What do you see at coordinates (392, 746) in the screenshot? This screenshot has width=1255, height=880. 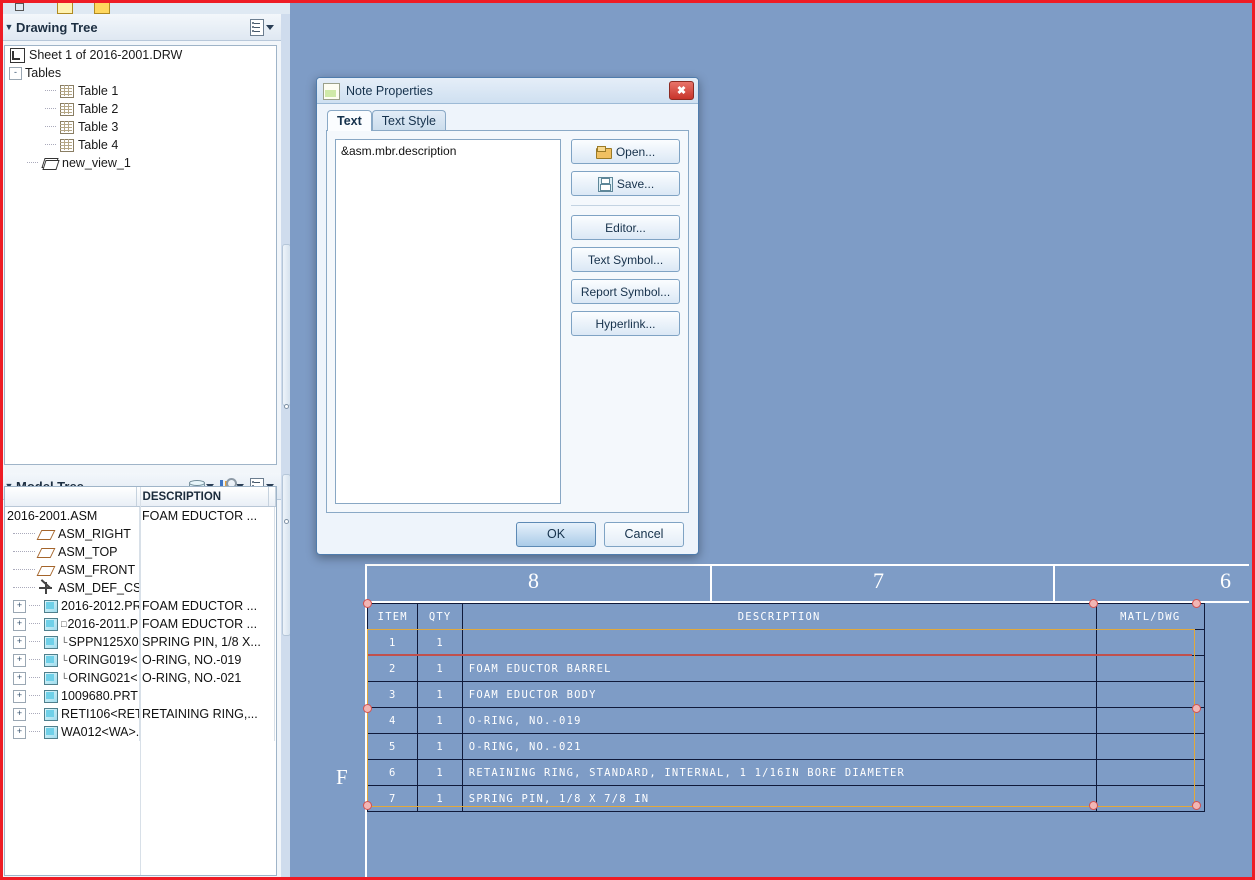 I see `bom-cell-item: 5` at bounding box center [392, 746].